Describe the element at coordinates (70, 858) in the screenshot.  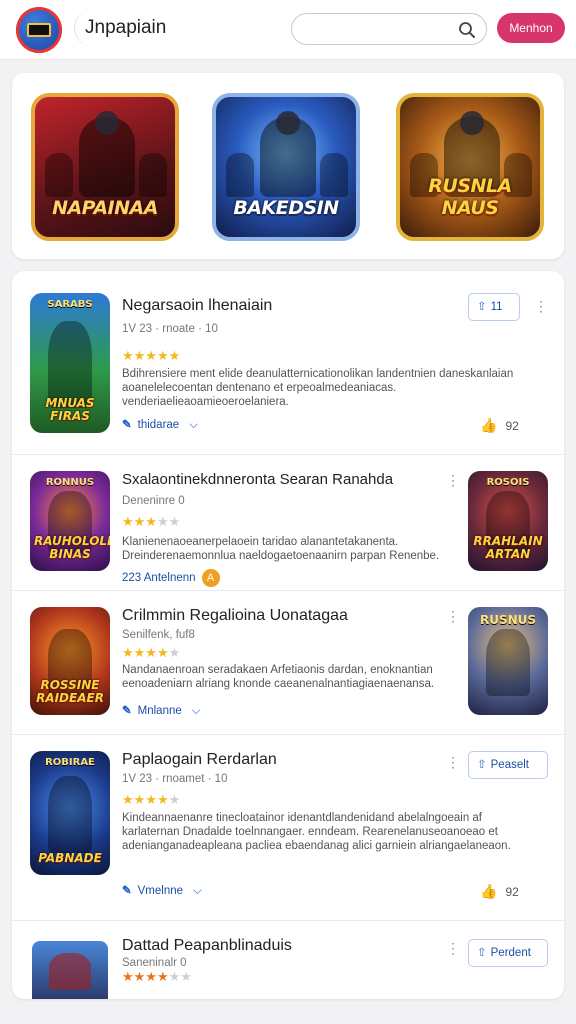
I see `game-icon-label: PABNADE` at that location.